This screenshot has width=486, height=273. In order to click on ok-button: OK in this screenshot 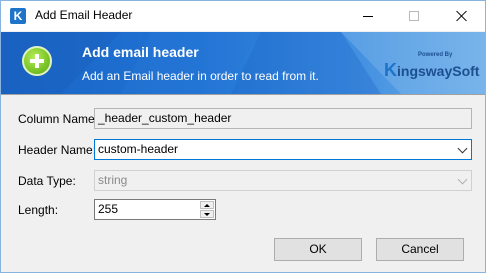, I will do `click(318, 249)`.